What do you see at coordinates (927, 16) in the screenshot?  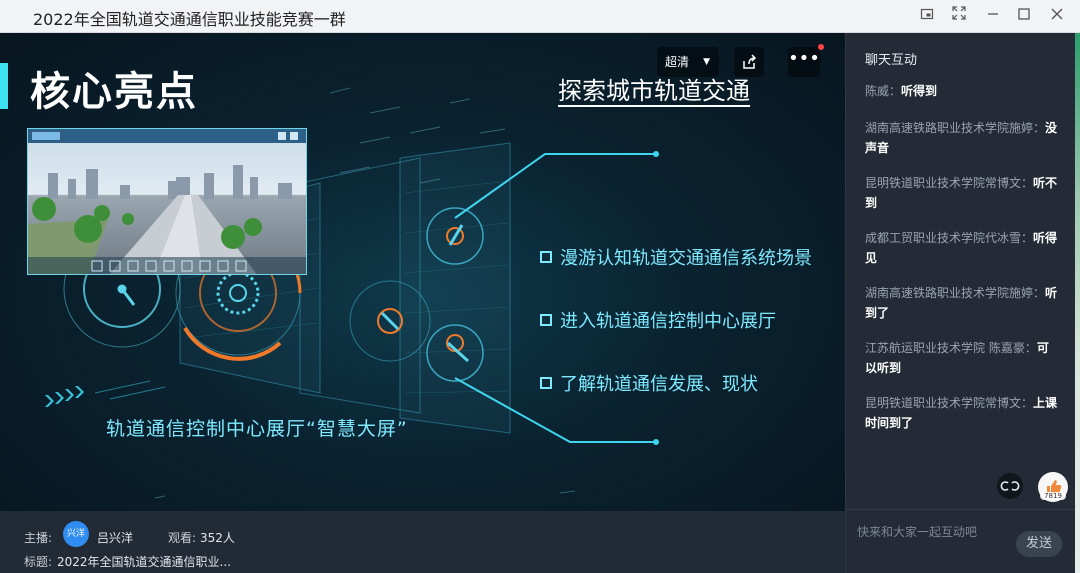 I see `pin-window-icon` at bounding box center [927, 16].